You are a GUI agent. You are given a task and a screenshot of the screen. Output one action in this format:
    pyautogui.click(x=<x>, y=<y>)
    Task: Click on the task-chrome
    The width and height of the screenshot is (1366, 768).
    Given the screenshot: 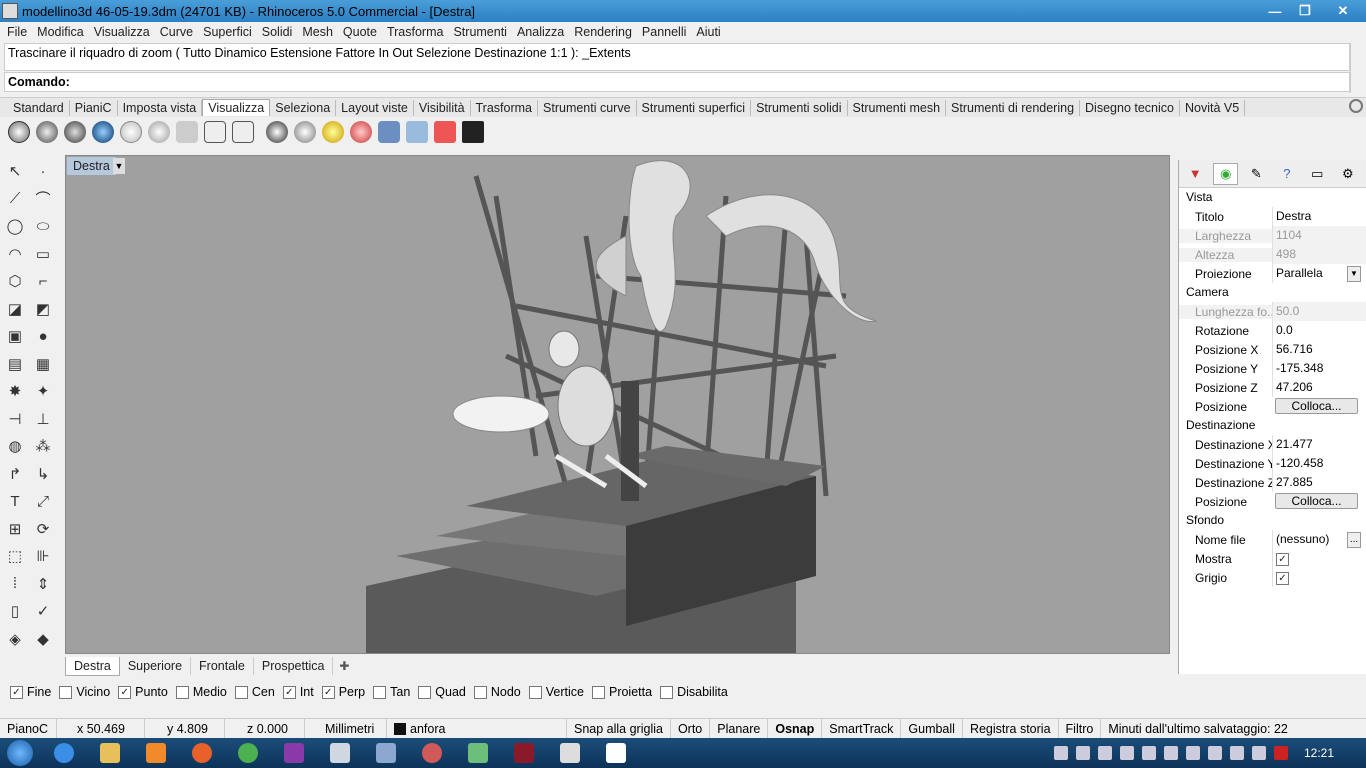 What is the action you would take?
    pyautogui.click(x=248, y=753)
    